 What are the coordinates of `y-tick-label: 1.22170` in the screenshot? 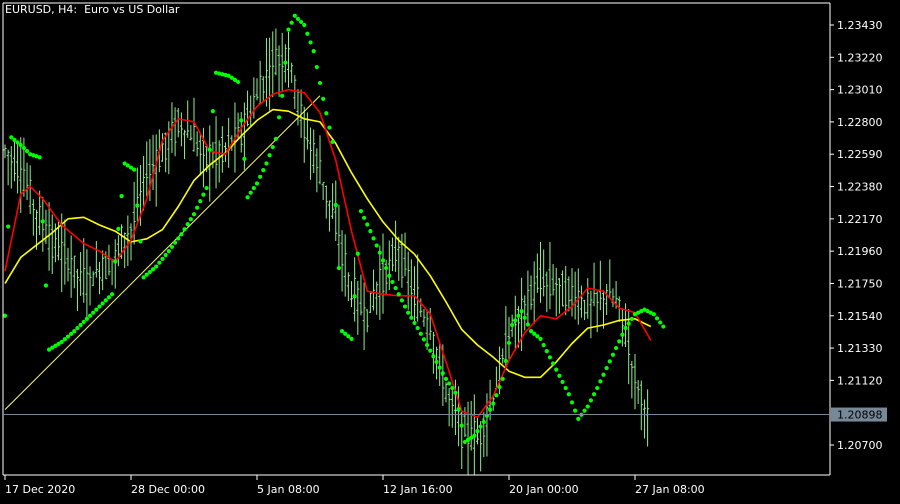 It's located at (860, 219).